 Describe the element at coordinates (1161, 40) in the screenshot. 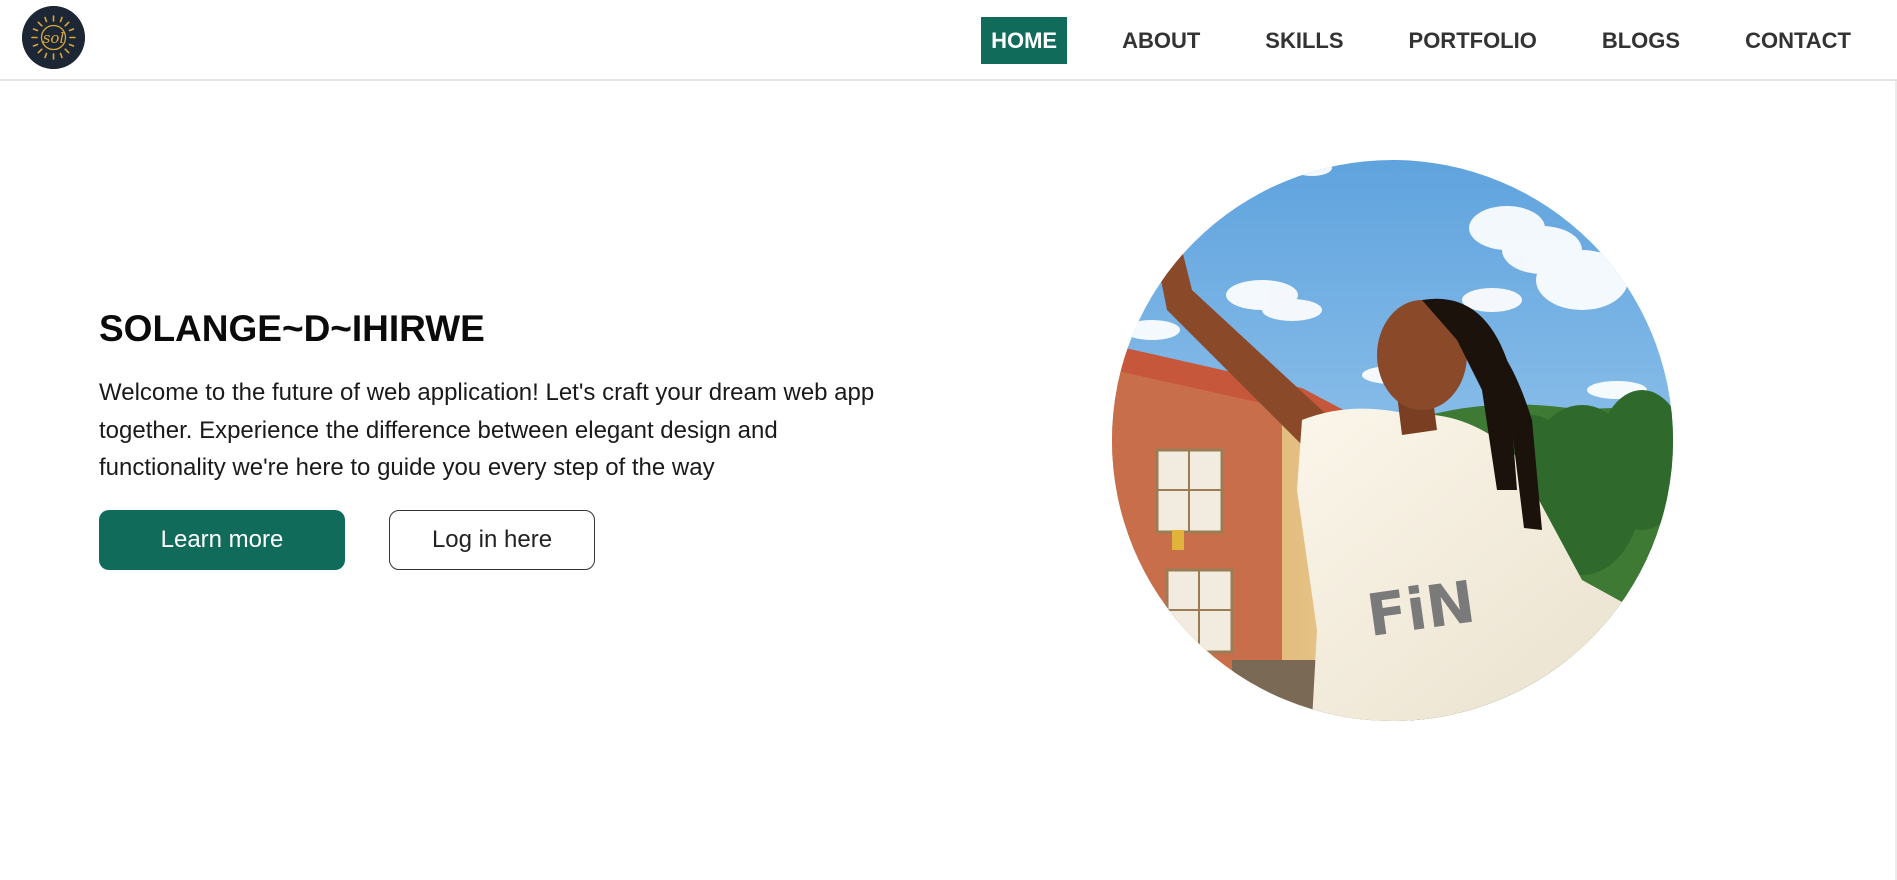

I see `nav-about: ABOUT` at that location.